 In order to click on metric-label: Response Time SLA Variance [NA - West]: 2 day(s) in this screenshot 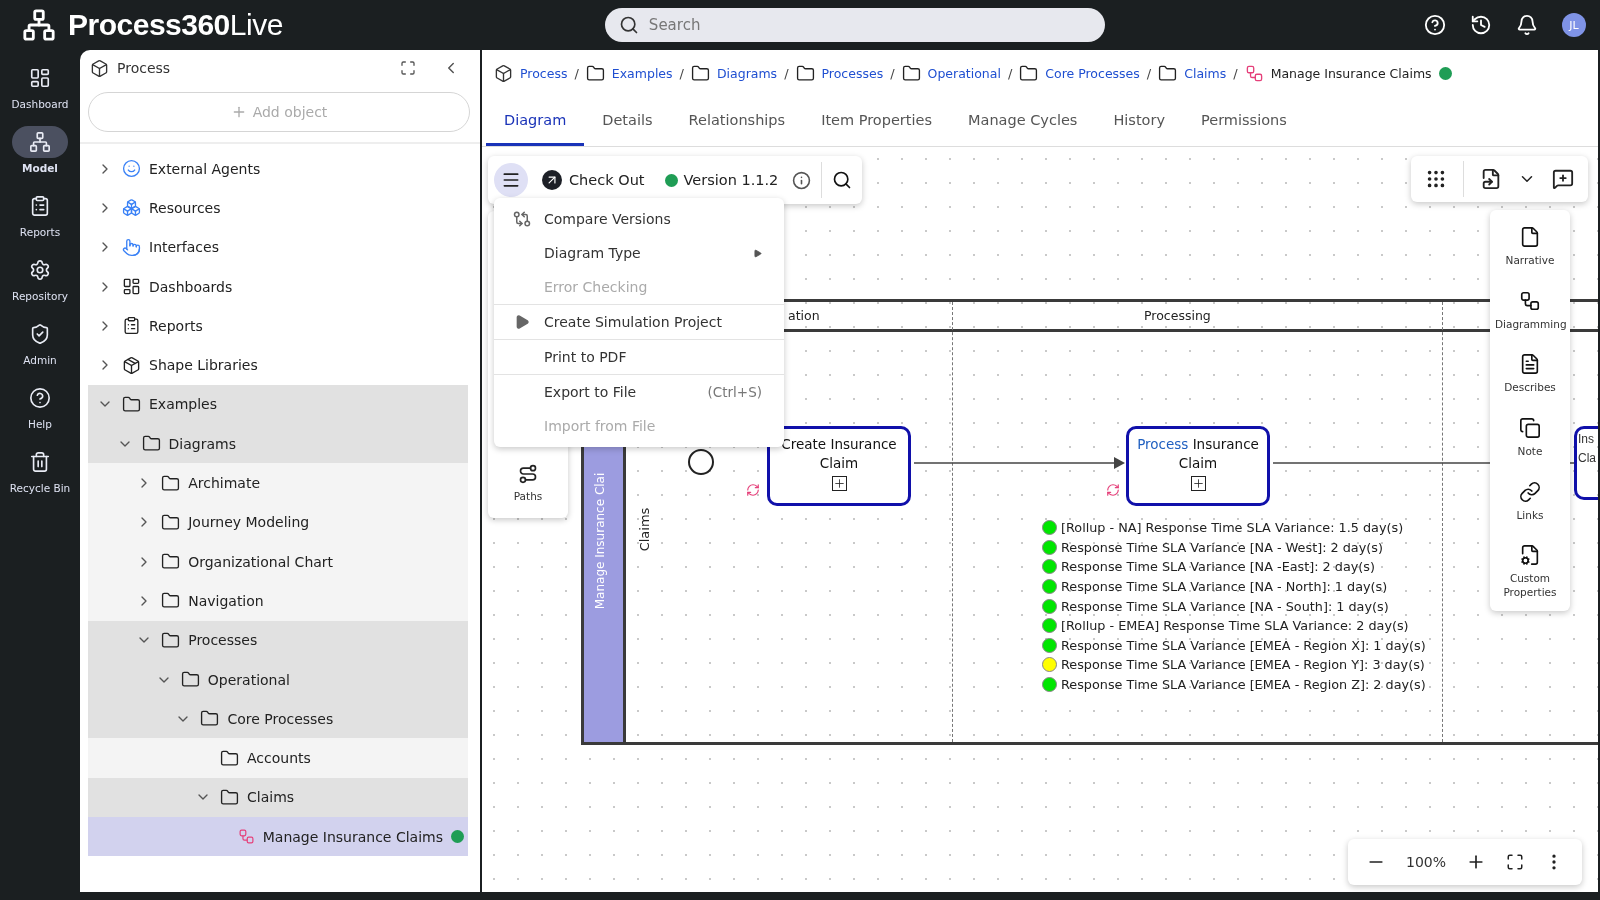, I will do `click(1222, 547)`.